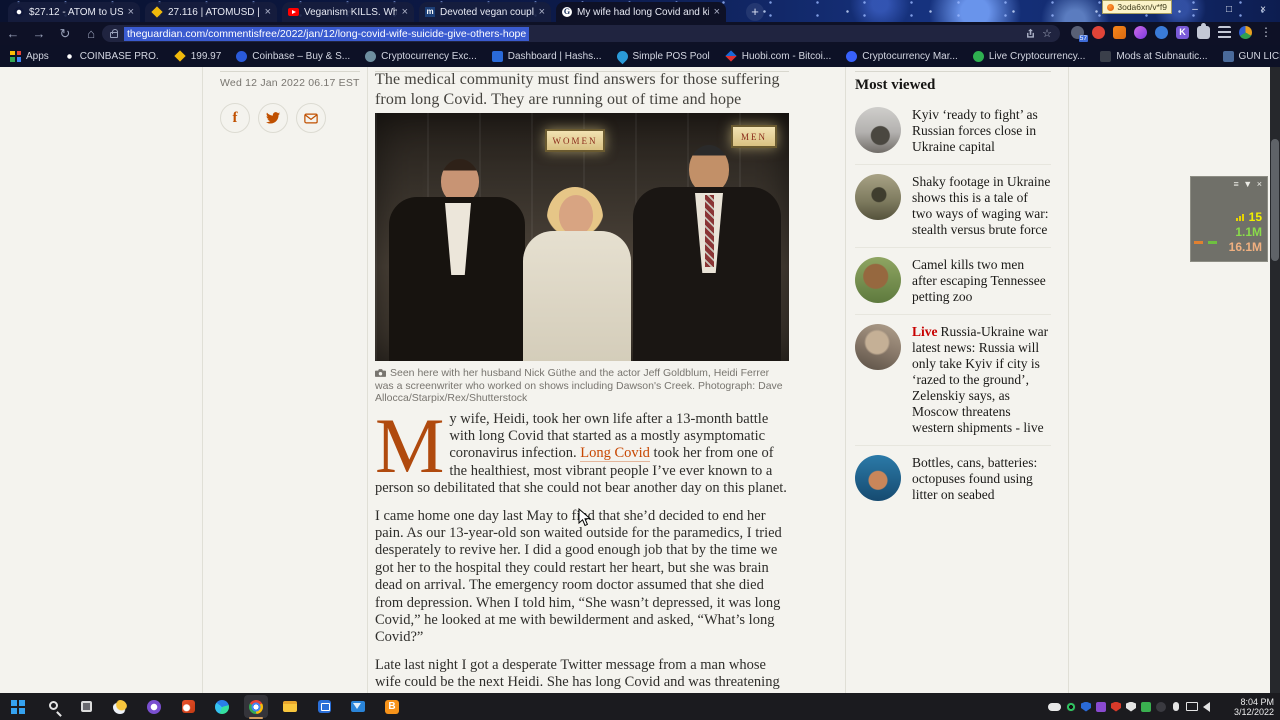 This screenshot has height=720, width=1280. Describe the element at coordinates (69, 56) in the screenshot. I see `coinbase-pro-icon` at that location.